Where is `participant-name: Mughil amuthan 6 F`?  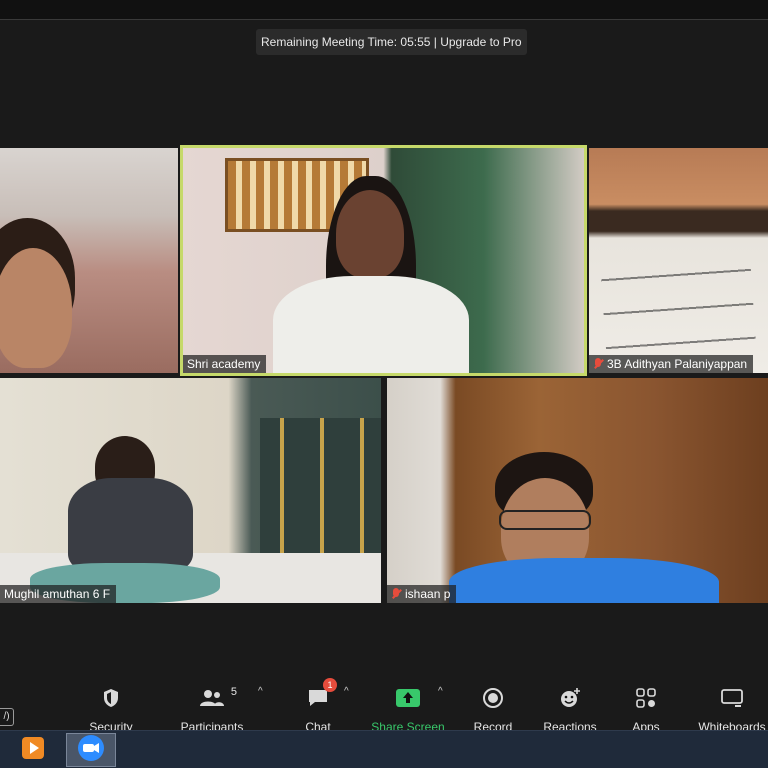
participant-name: Mughil amuthan 6 F is located at coordinates (57, 594).